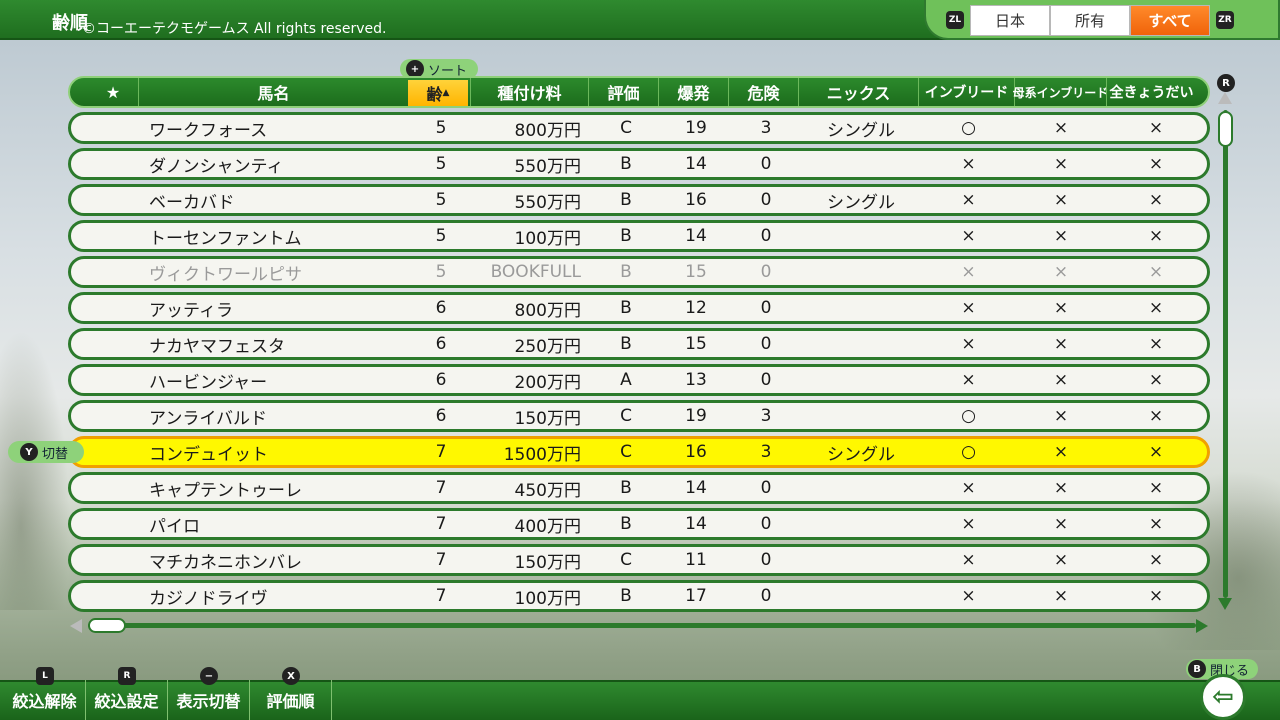 The width and height of the screenshot is (1280, 720). What do you see at coordinates (1223, 697) in the screenshot?
I see `exit-icon: ⇦` at bounding box center [1223, 697].